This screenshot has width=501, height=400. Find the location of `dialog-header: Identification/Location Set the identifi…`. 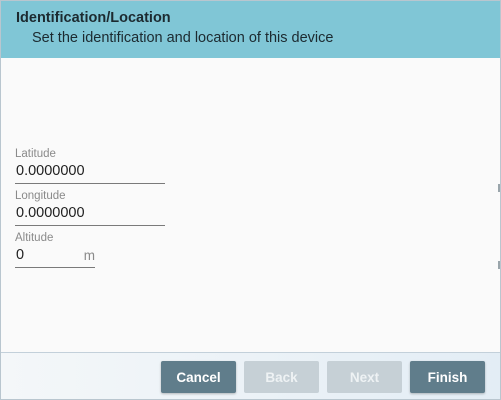

dialog-header: Identification/Location Set the identifi… is located at coordinates (250, 29).